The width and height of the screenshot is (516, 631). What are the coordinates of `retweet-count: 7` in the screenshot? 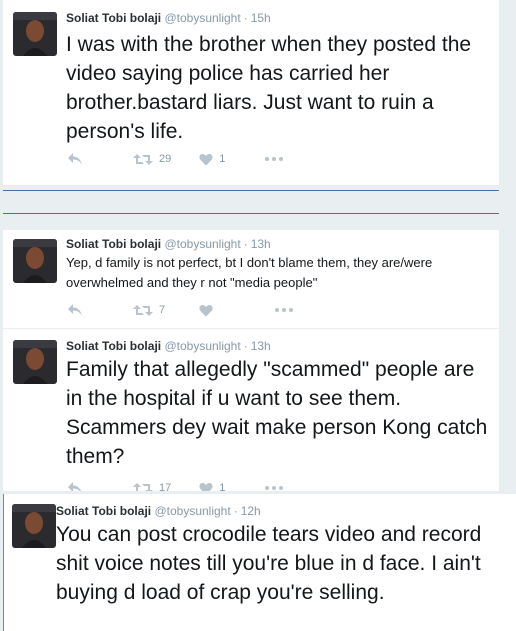 It's located at (162, 310).